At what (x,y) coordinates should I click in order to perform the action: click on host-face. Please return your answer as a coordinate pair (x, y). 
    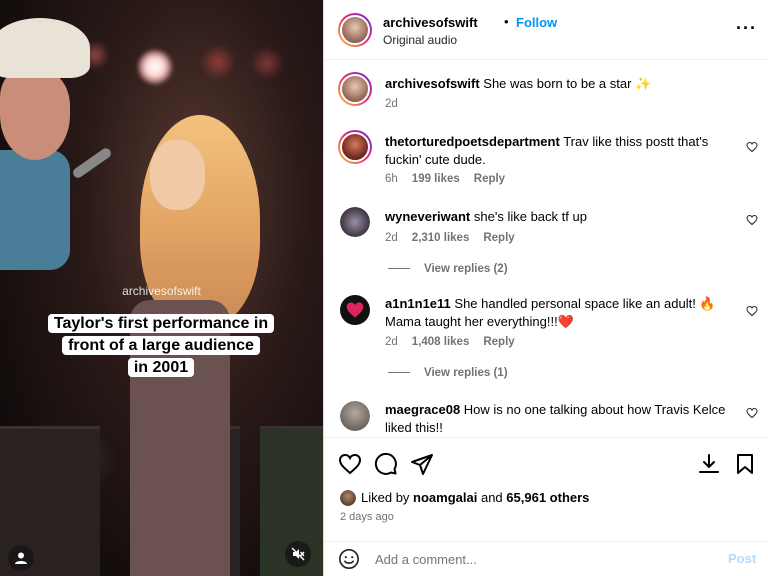
    Looking at the image, I should click on (35, 115).